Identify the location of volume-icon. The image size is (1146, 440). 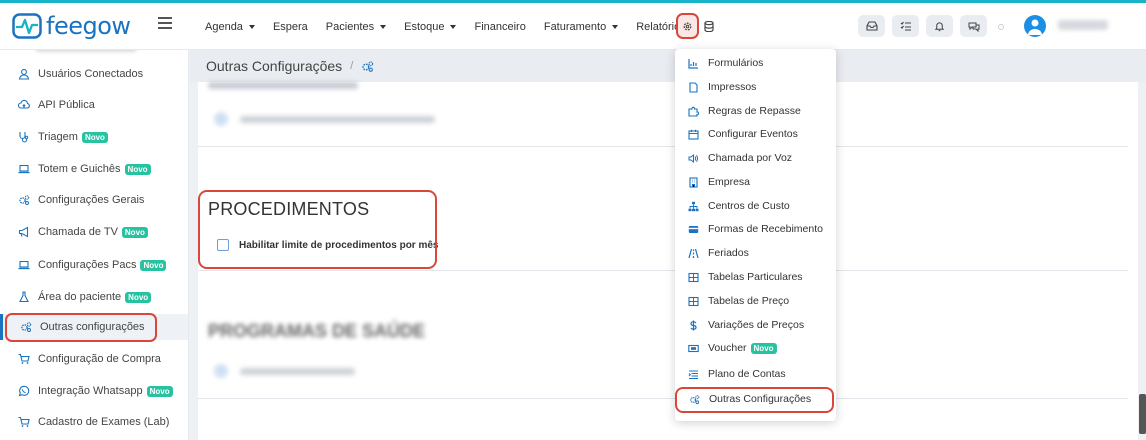
(693, 158).